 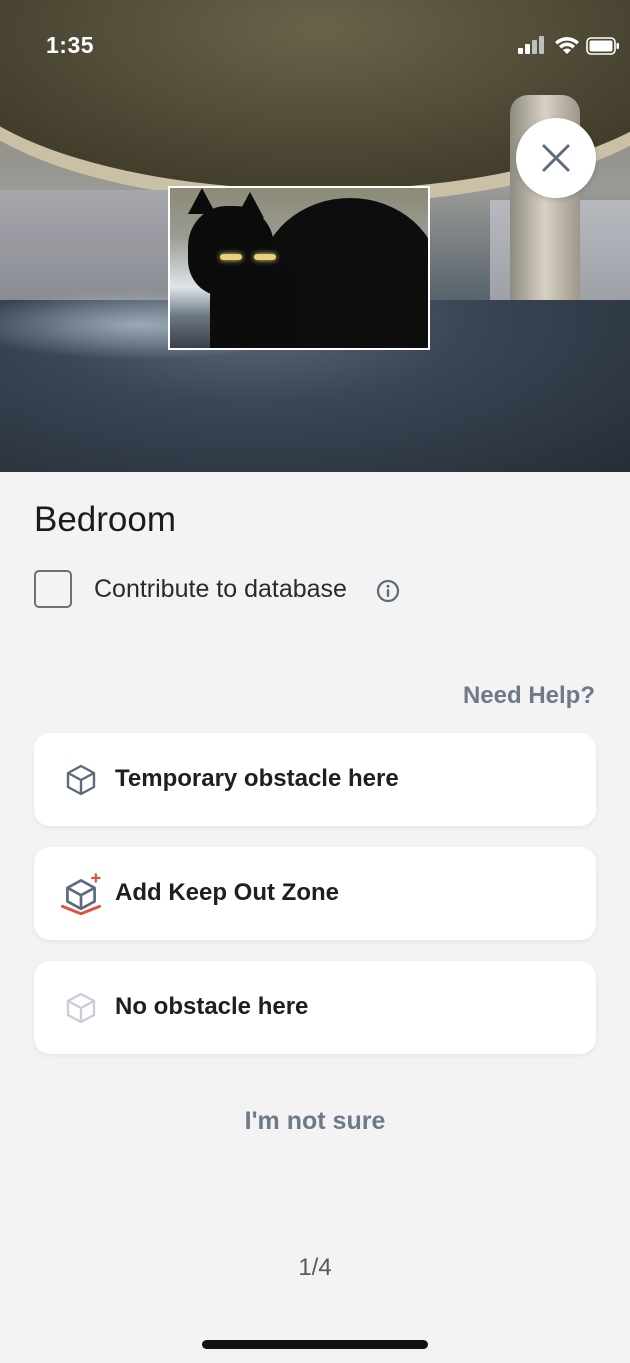 I want to click on status-bar: 1:35, so click(x=315, y=45).